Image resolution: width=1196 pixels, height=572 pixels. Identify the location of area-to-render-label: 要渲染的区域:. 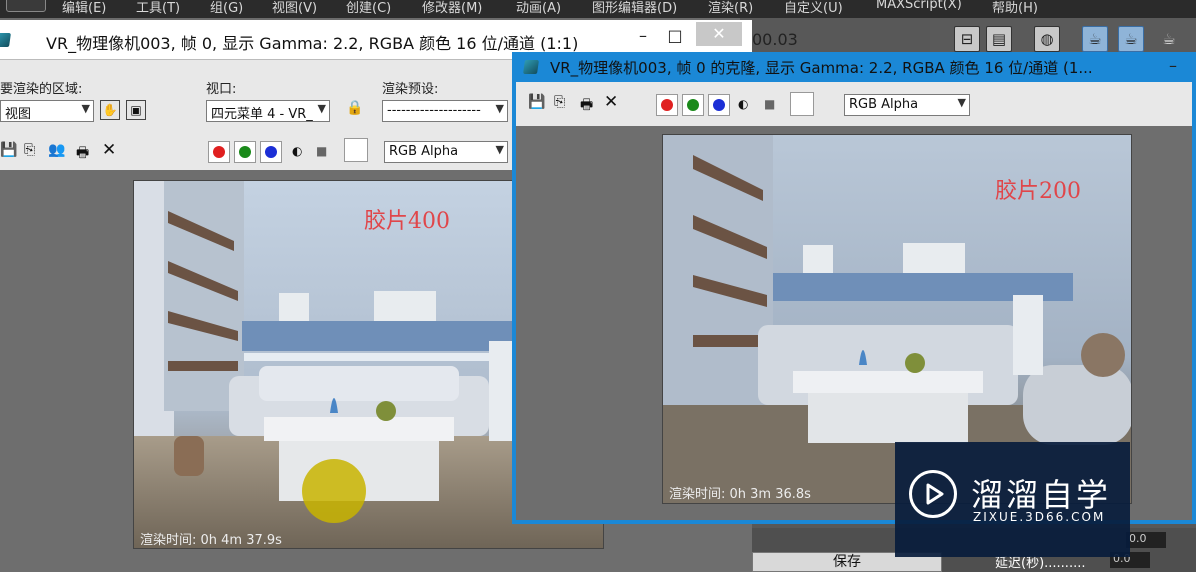
(41, 89).